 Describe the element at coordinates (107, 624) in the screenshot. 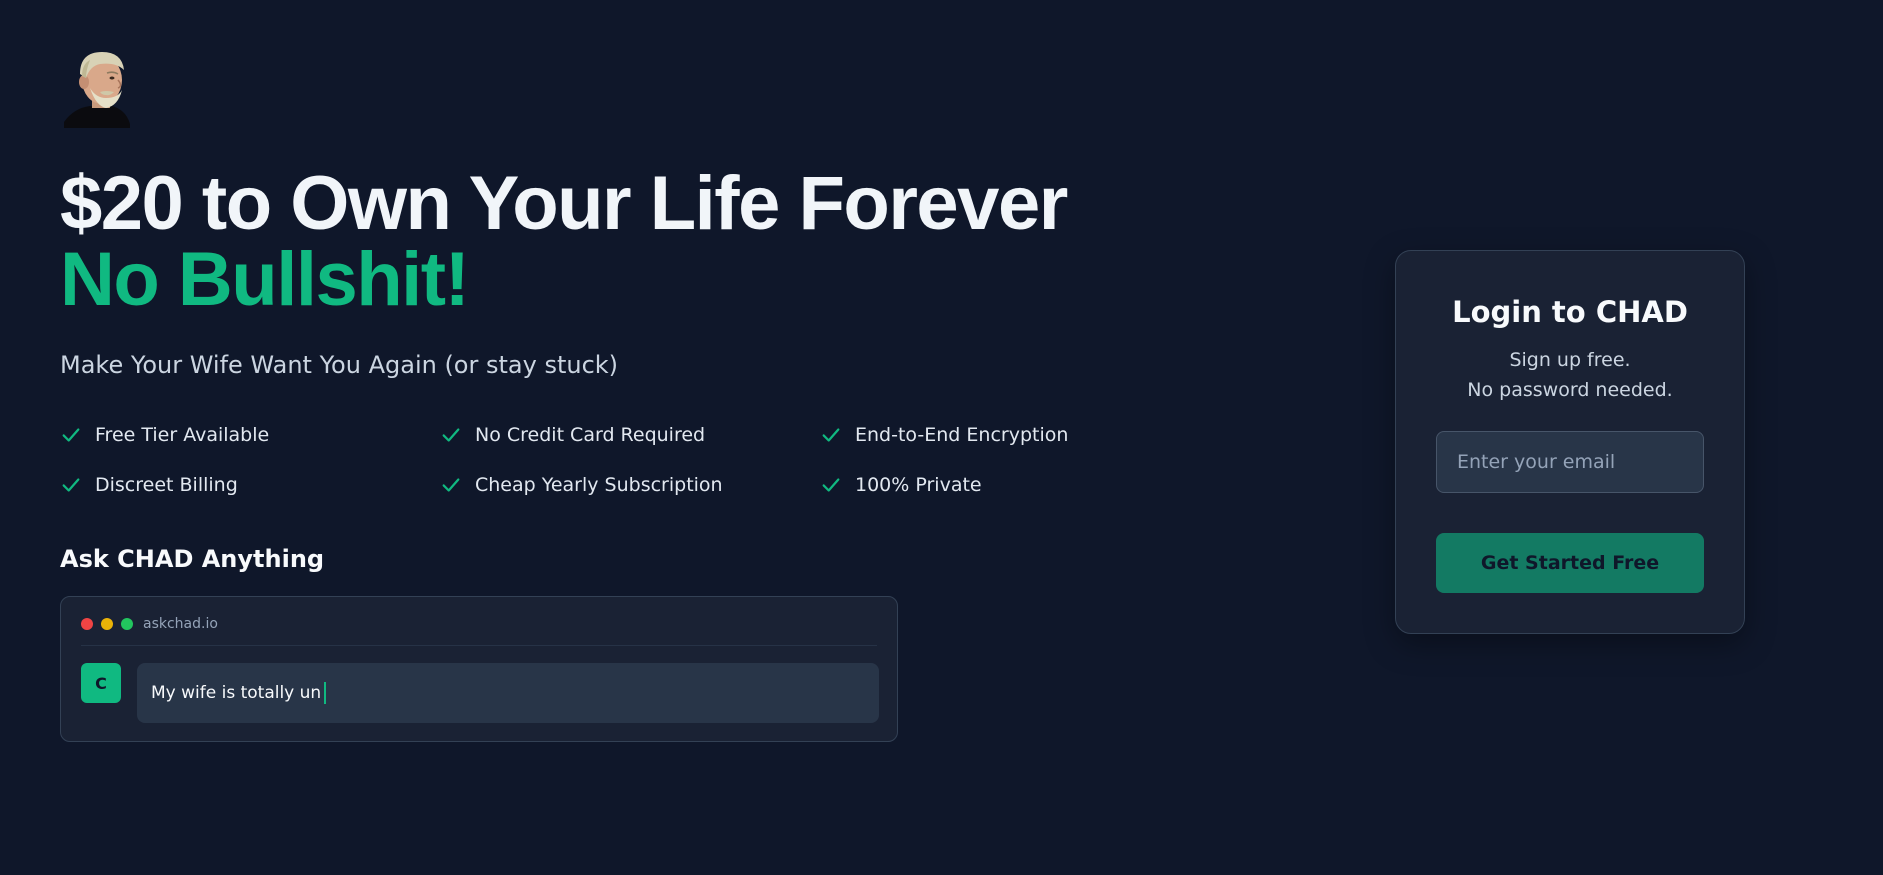

I see `window-minimize-dot-icon` at that location.